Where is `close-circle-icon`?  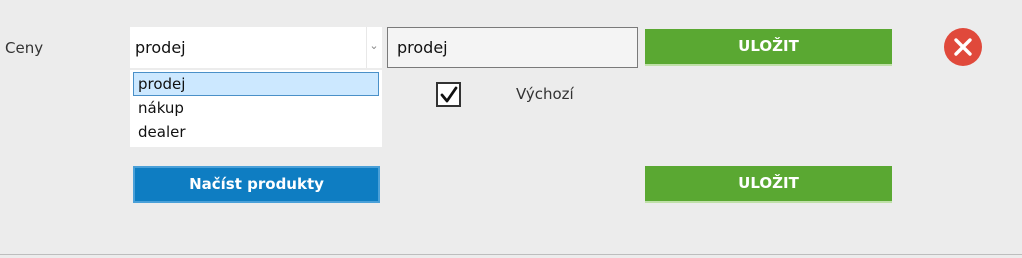 close-circle-icon is located at coordinates (963, 47).